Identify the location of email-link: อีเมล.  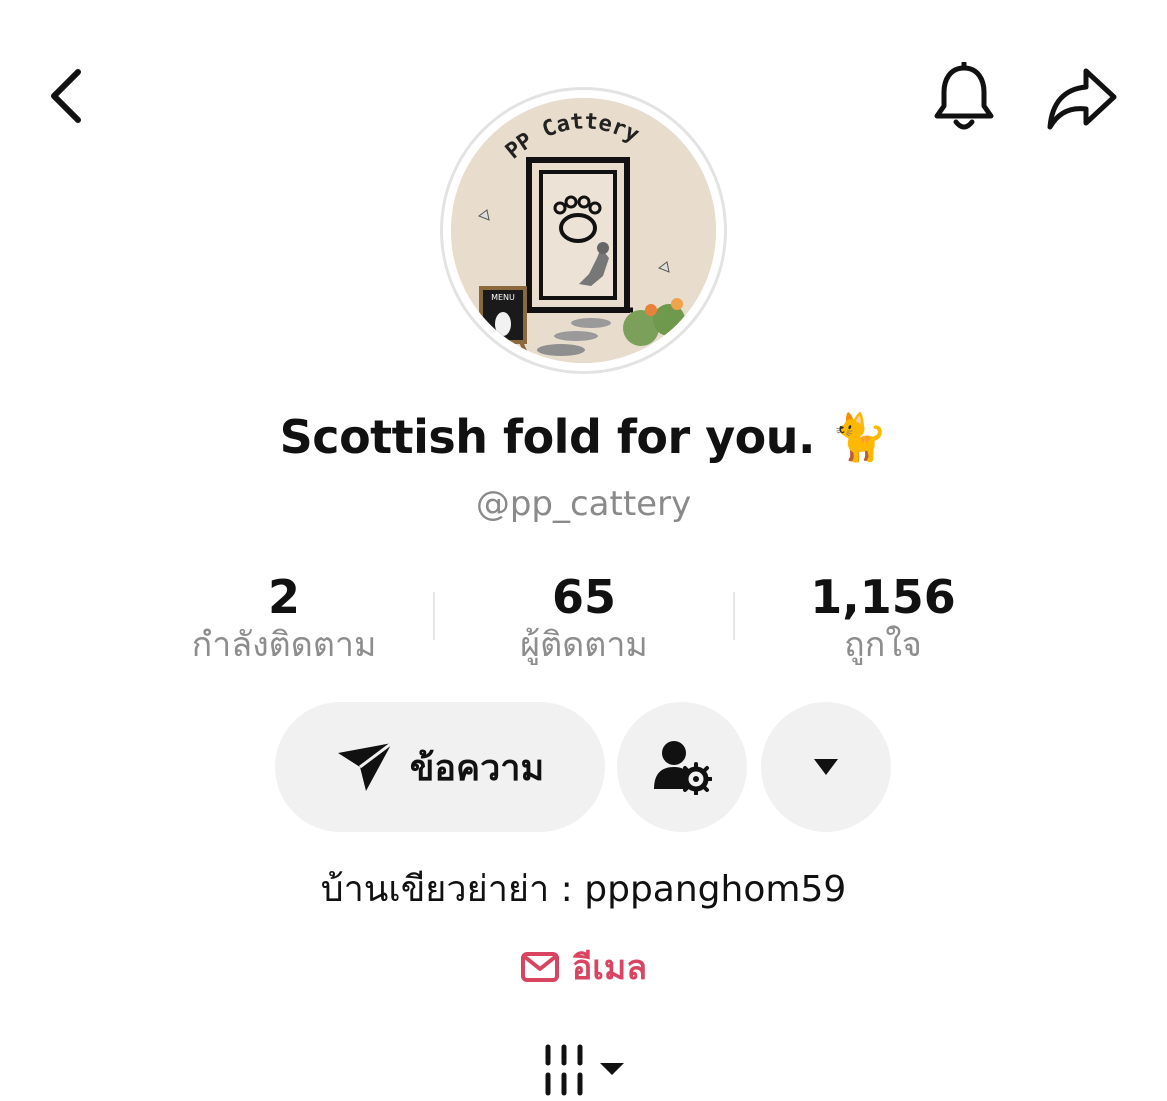
(583, 967).